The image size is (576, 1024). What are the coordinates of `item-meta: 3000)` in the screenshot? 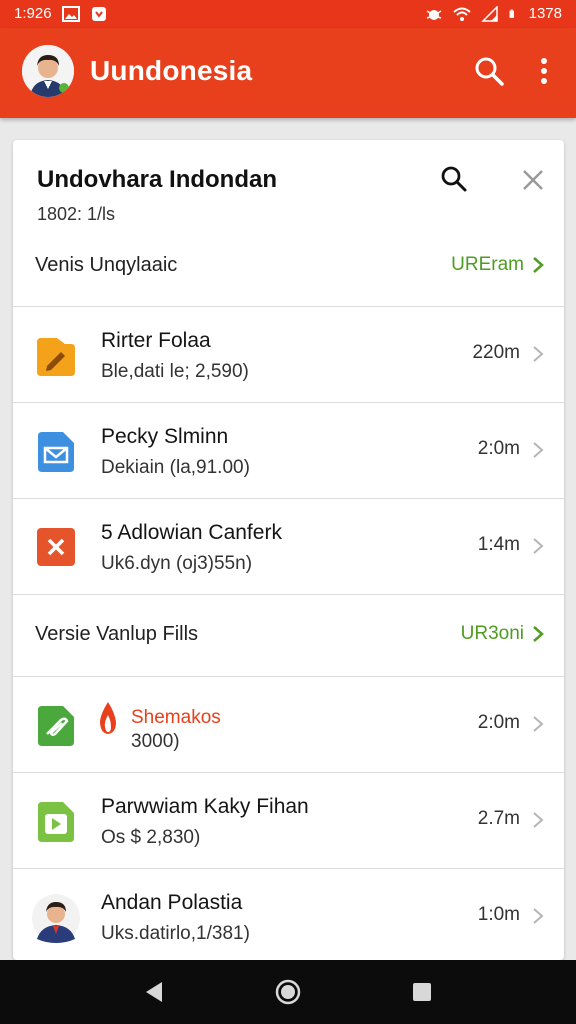 It's located at (155, 741).